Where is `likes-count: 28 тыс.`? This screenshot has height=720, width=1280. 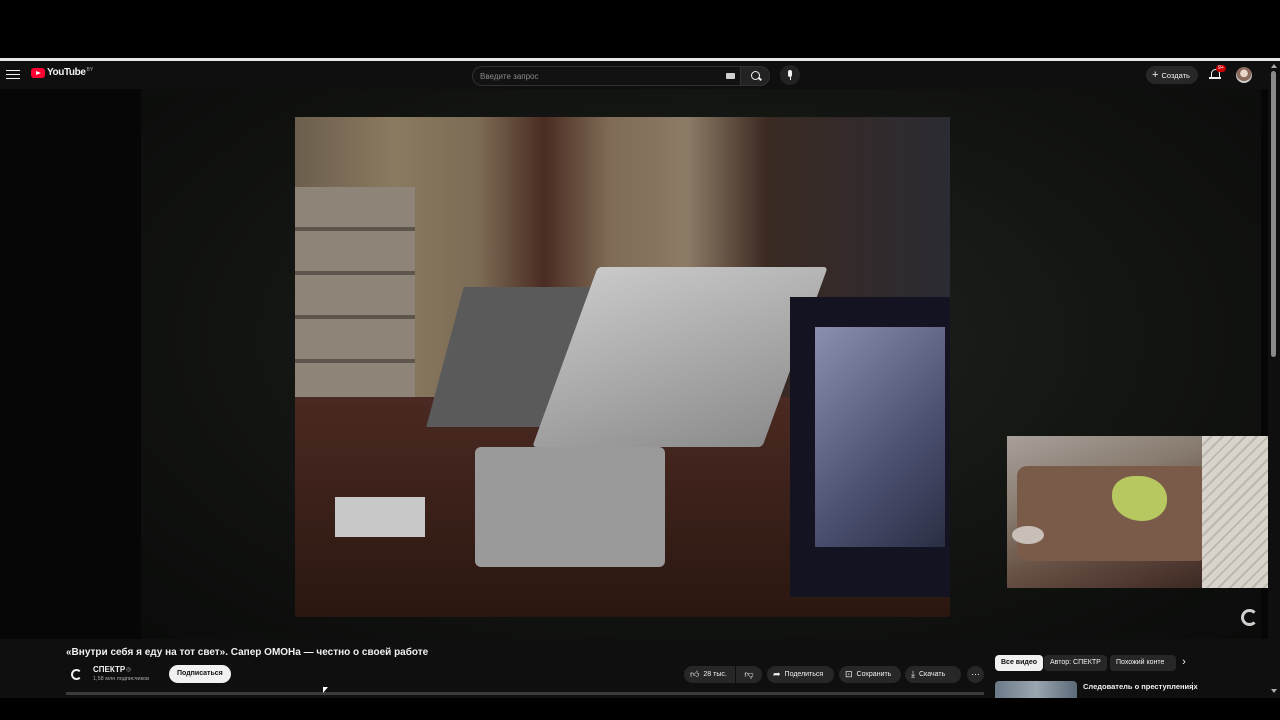 likes-count: 28 тыс. is located at coordinates (715, 674).